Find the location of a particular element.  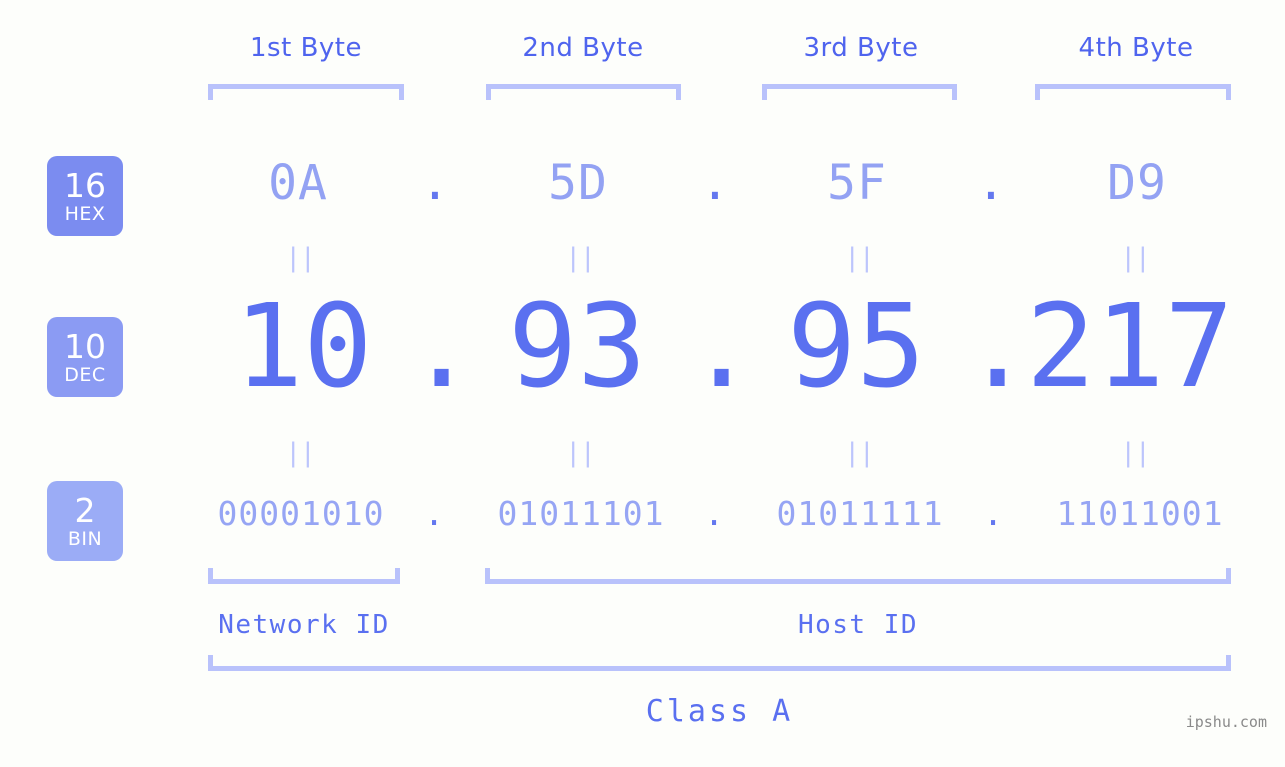

site-watermark: ipshu.com is located at coordinates (1226, 722).